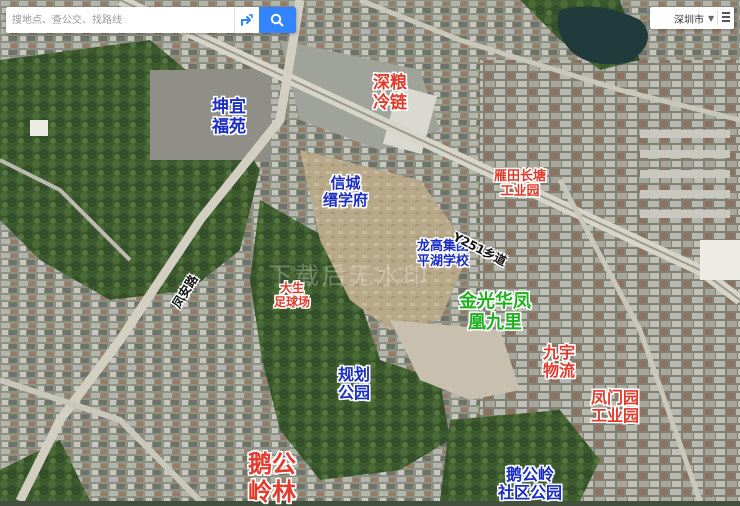  What do you see at coordinates (390, 83) in the screenshot?
I see `place-label-line: 深粮` at bounding box center [390, 83].